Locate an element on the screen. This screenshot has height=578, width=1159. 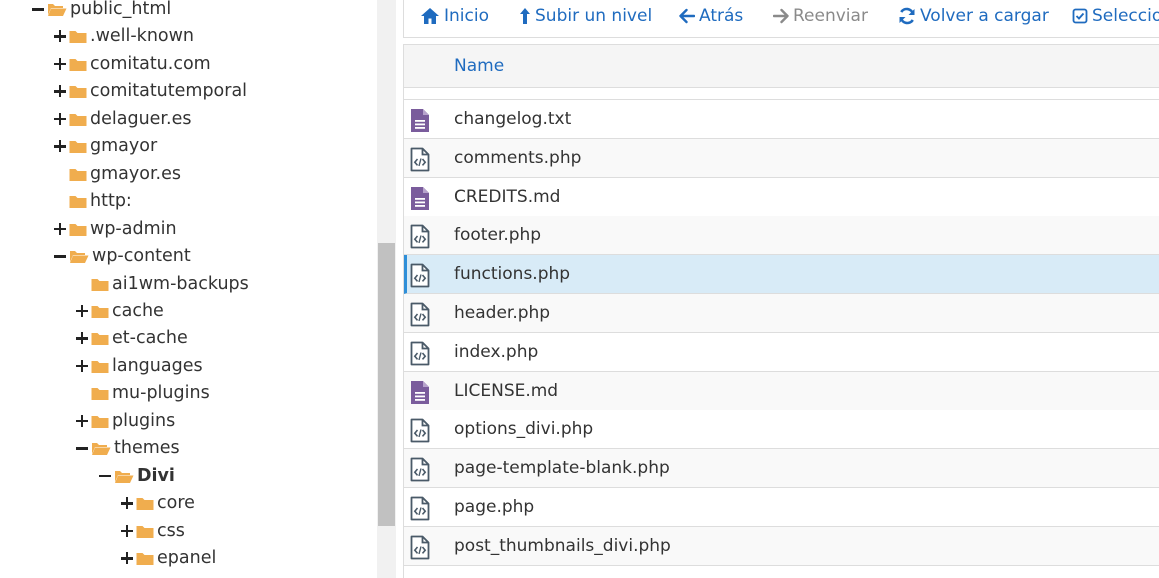
toolbar-button-inicio: Inicio is located at coordinates (454, 16).